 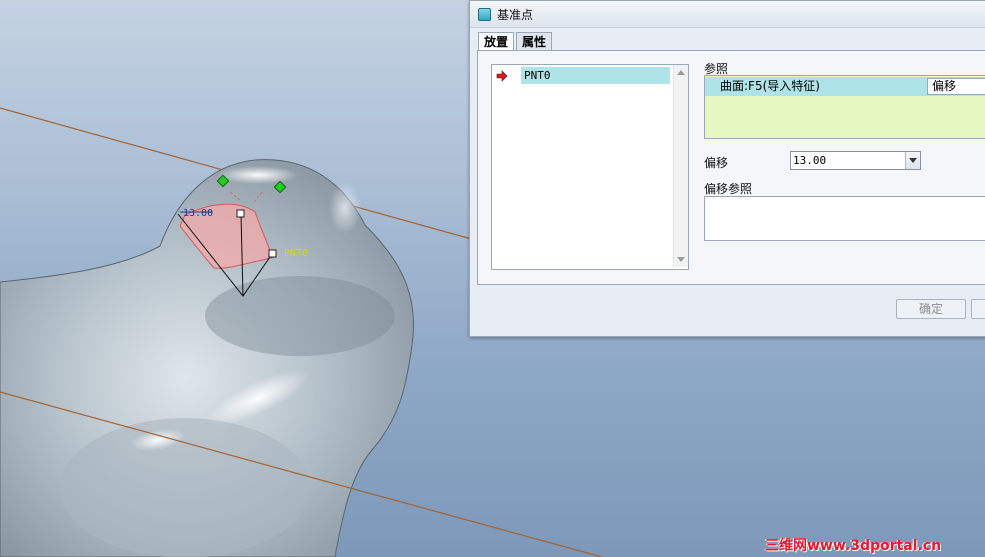 I want to click on collector-scrollbar, so click(x=680, y=166).